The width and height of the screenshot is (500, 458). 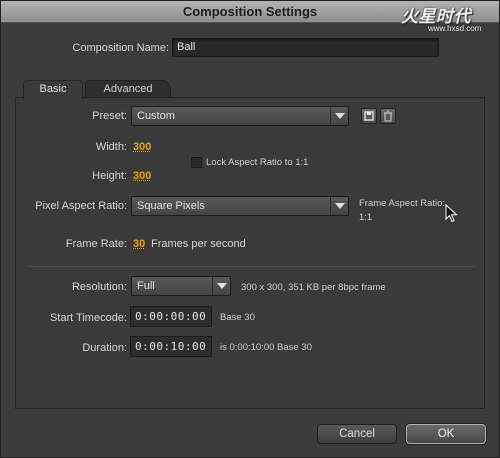 What do you see at coordinates (451, 213) in the screenshot?
I see `mouse-cursor-icon` at bounding box center [451, 213].